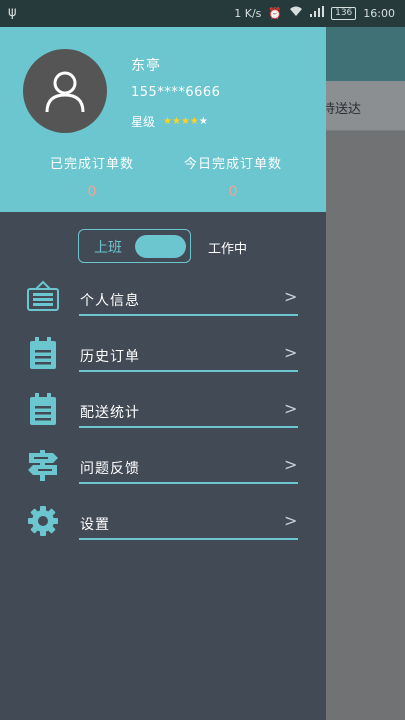  I want to click on menu-item-feedback: 问题反馈 >, so click(163, 474).